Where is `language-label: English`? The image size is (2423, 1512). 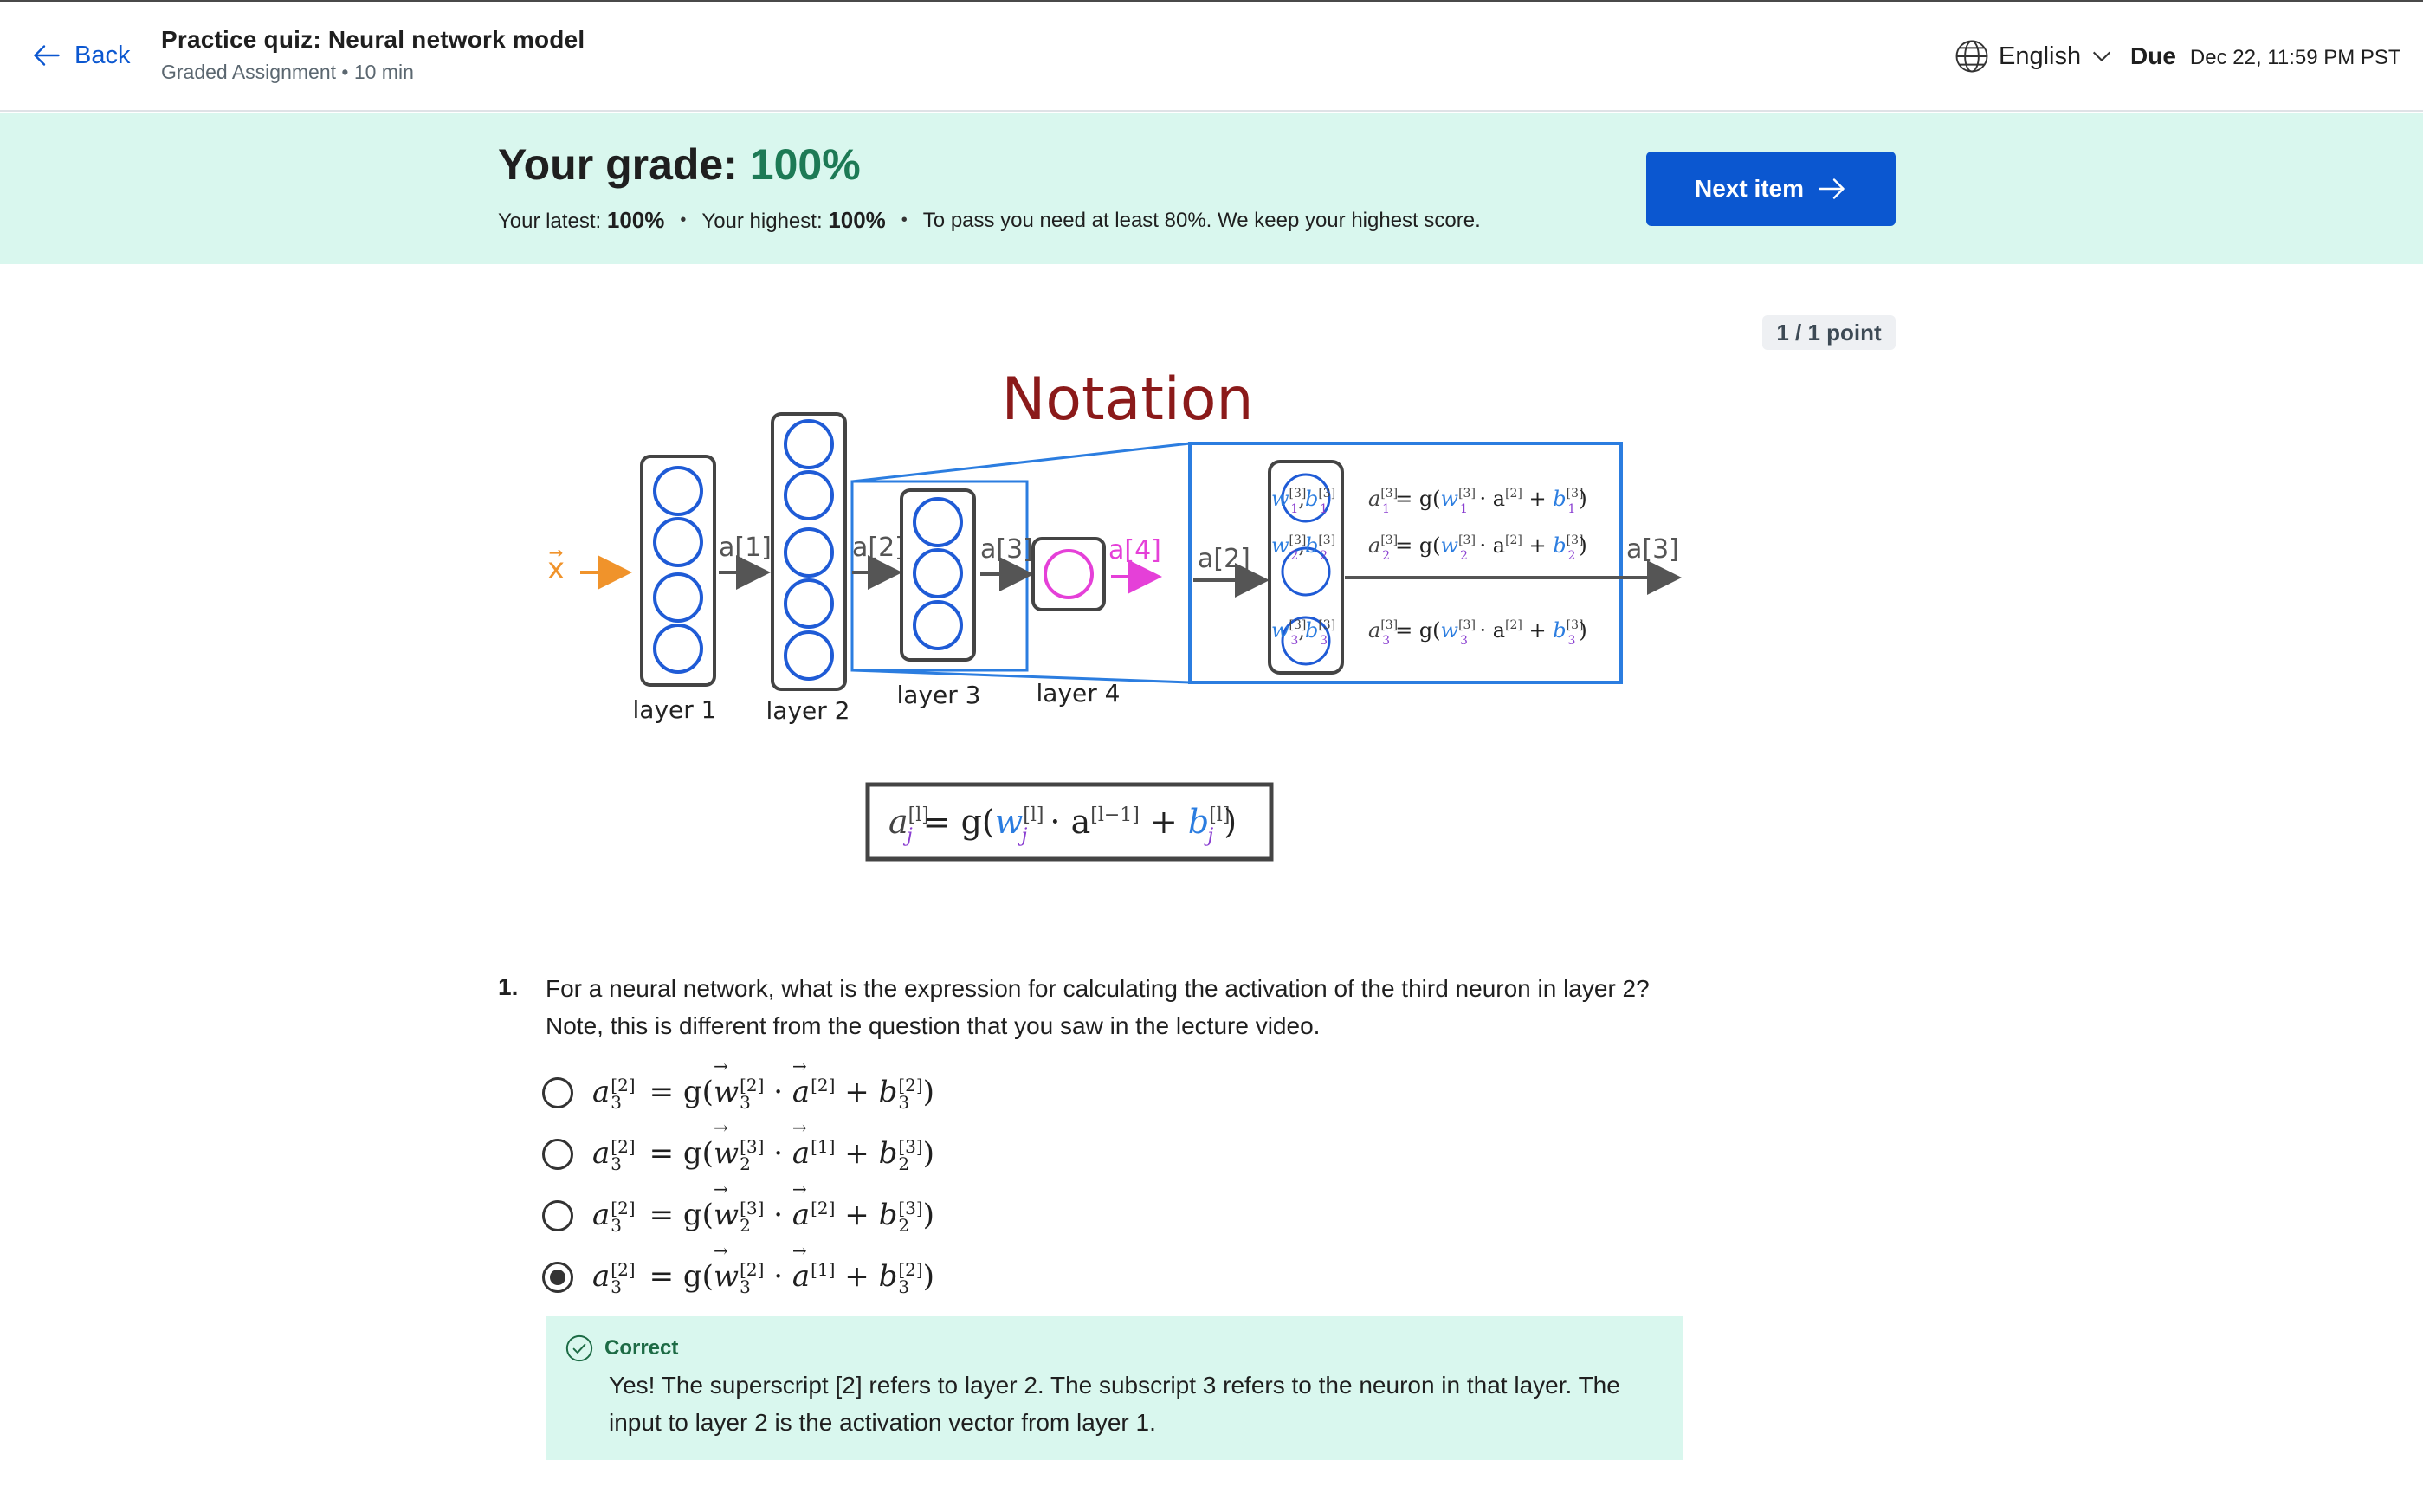
language-label: English is located at coordinates (2041, 56).